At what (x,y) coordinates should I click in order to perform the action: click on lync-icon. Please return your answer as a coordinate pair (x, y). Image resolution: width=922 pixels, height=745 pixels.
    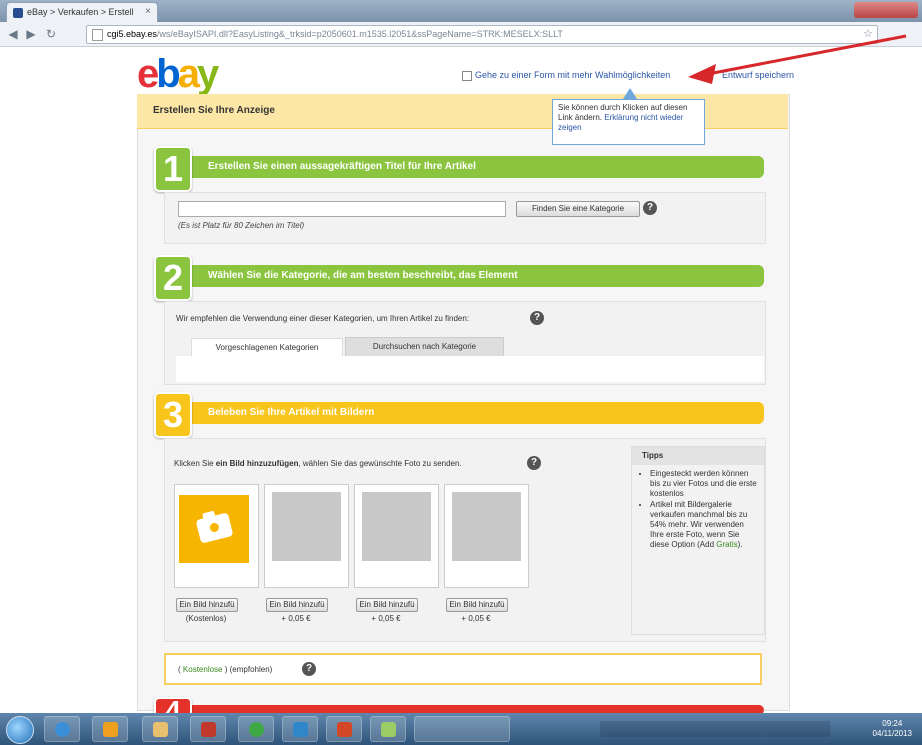
    Looking at the image, I should click on (300, 729).